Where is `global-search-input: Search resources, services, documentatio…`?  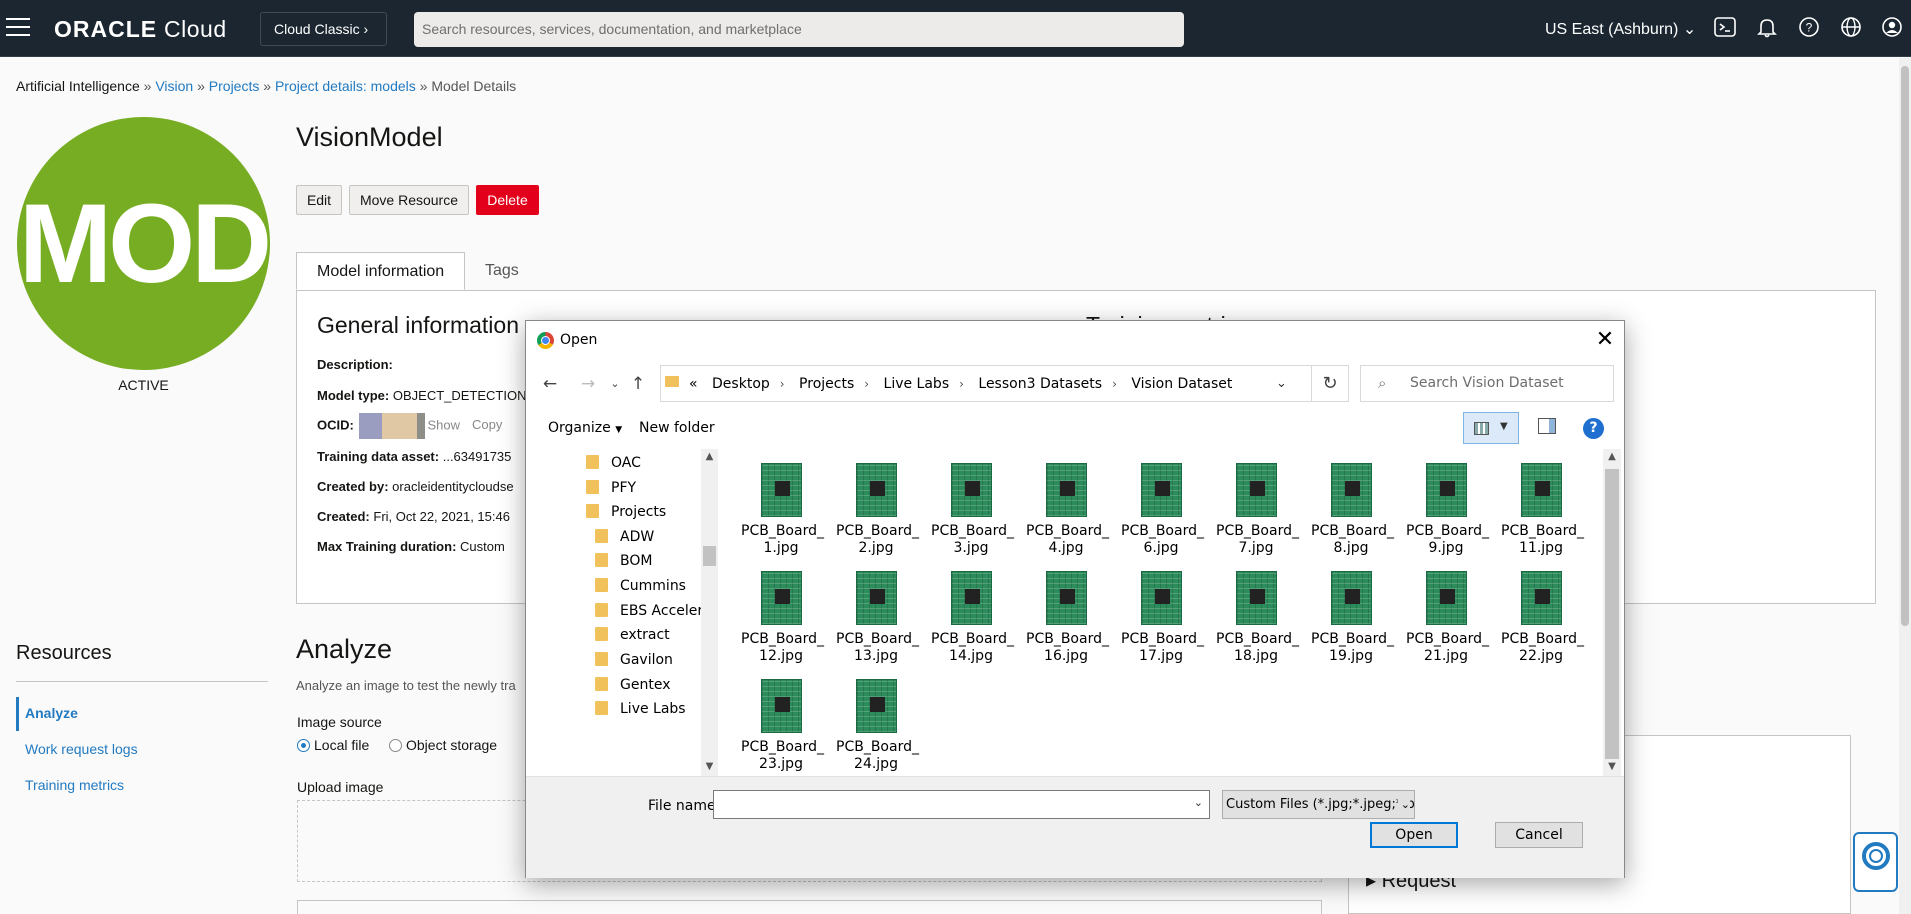 global-search-input: Search resources, services, documentatio… is located at coordinates (799, 29).